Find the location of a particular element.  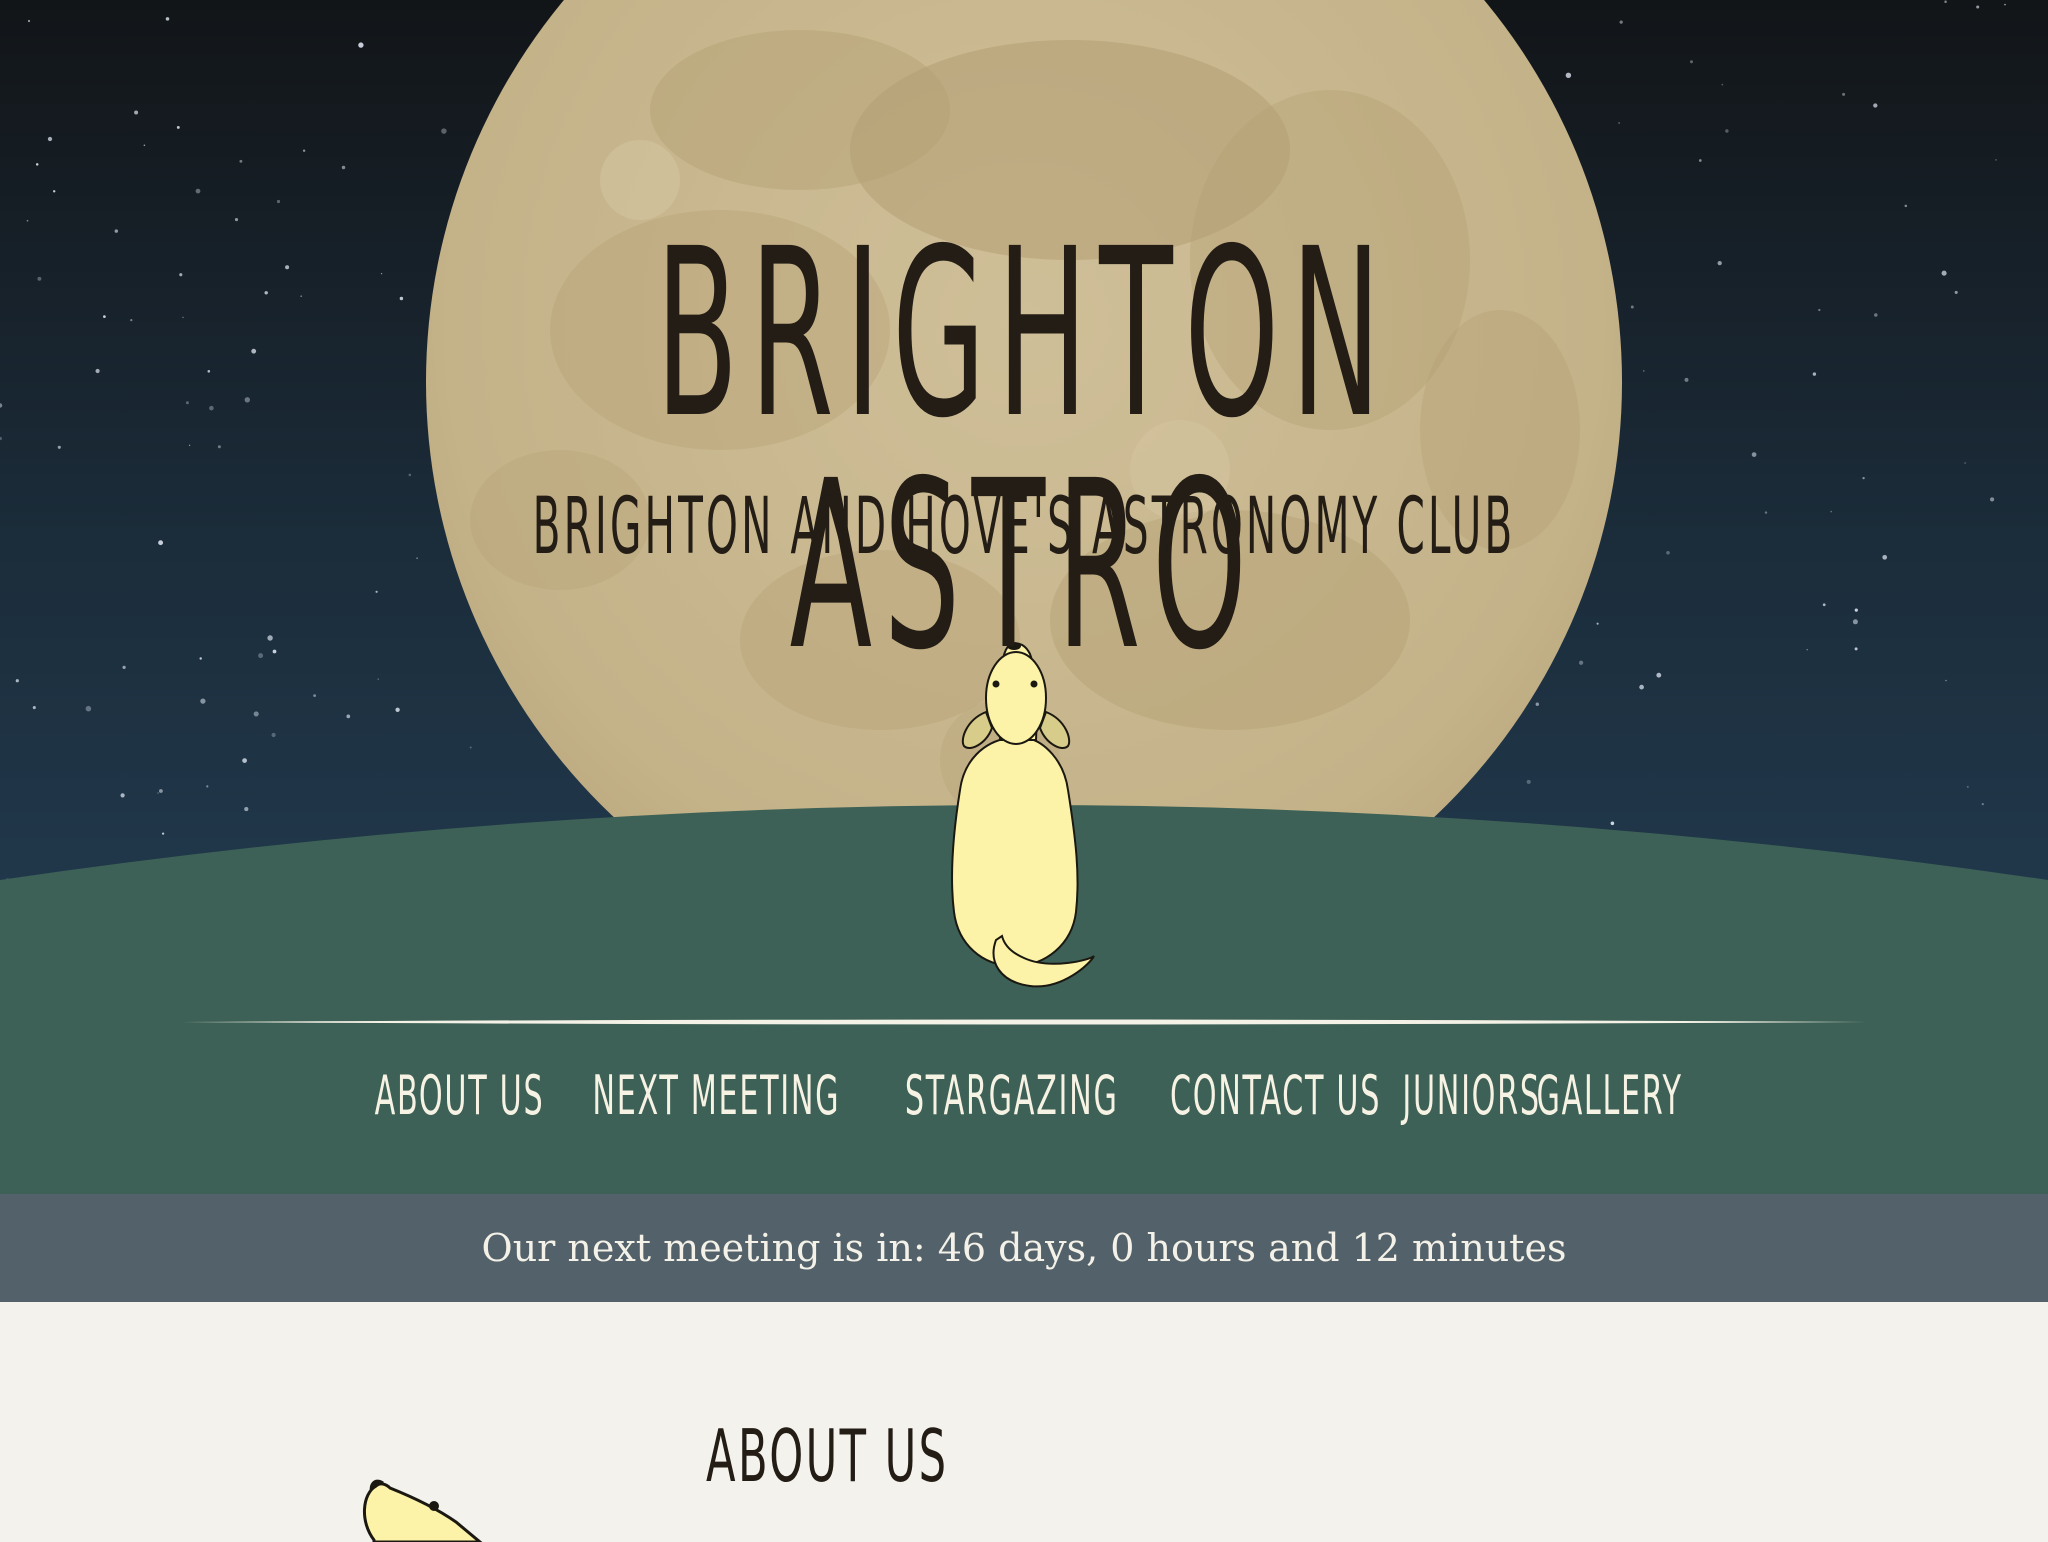

nav-item-about-us: ABOUT US is located at coordinates (459, 1096).